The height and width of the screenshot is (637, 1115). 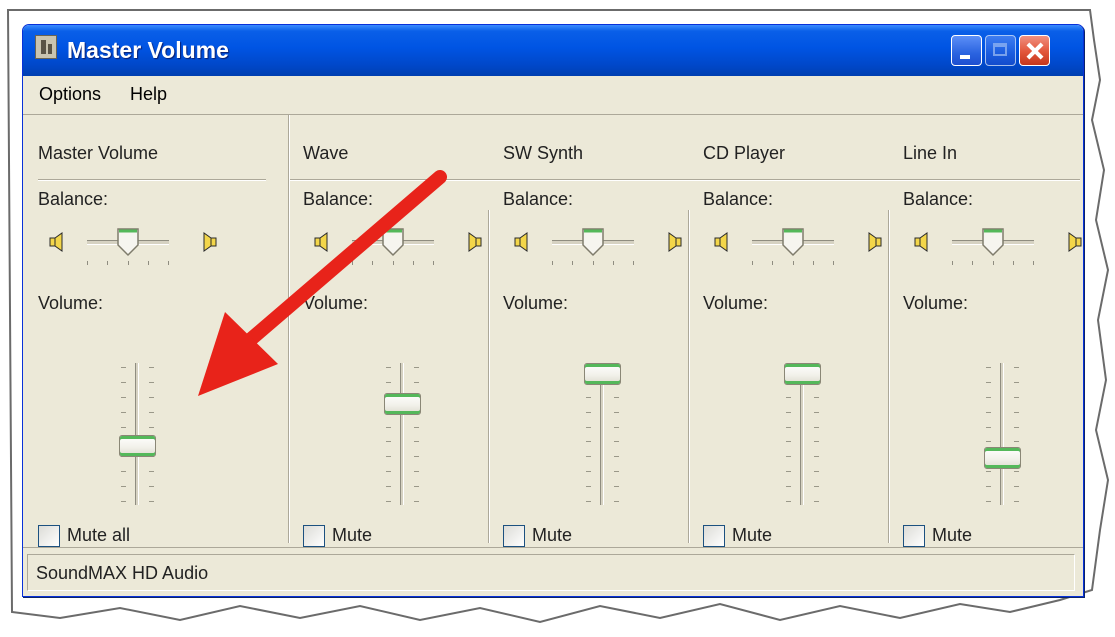 What do you see at coordinates (152, 180) in the screenshot?
I see `channel-divider` at bounding box center [152, 180].